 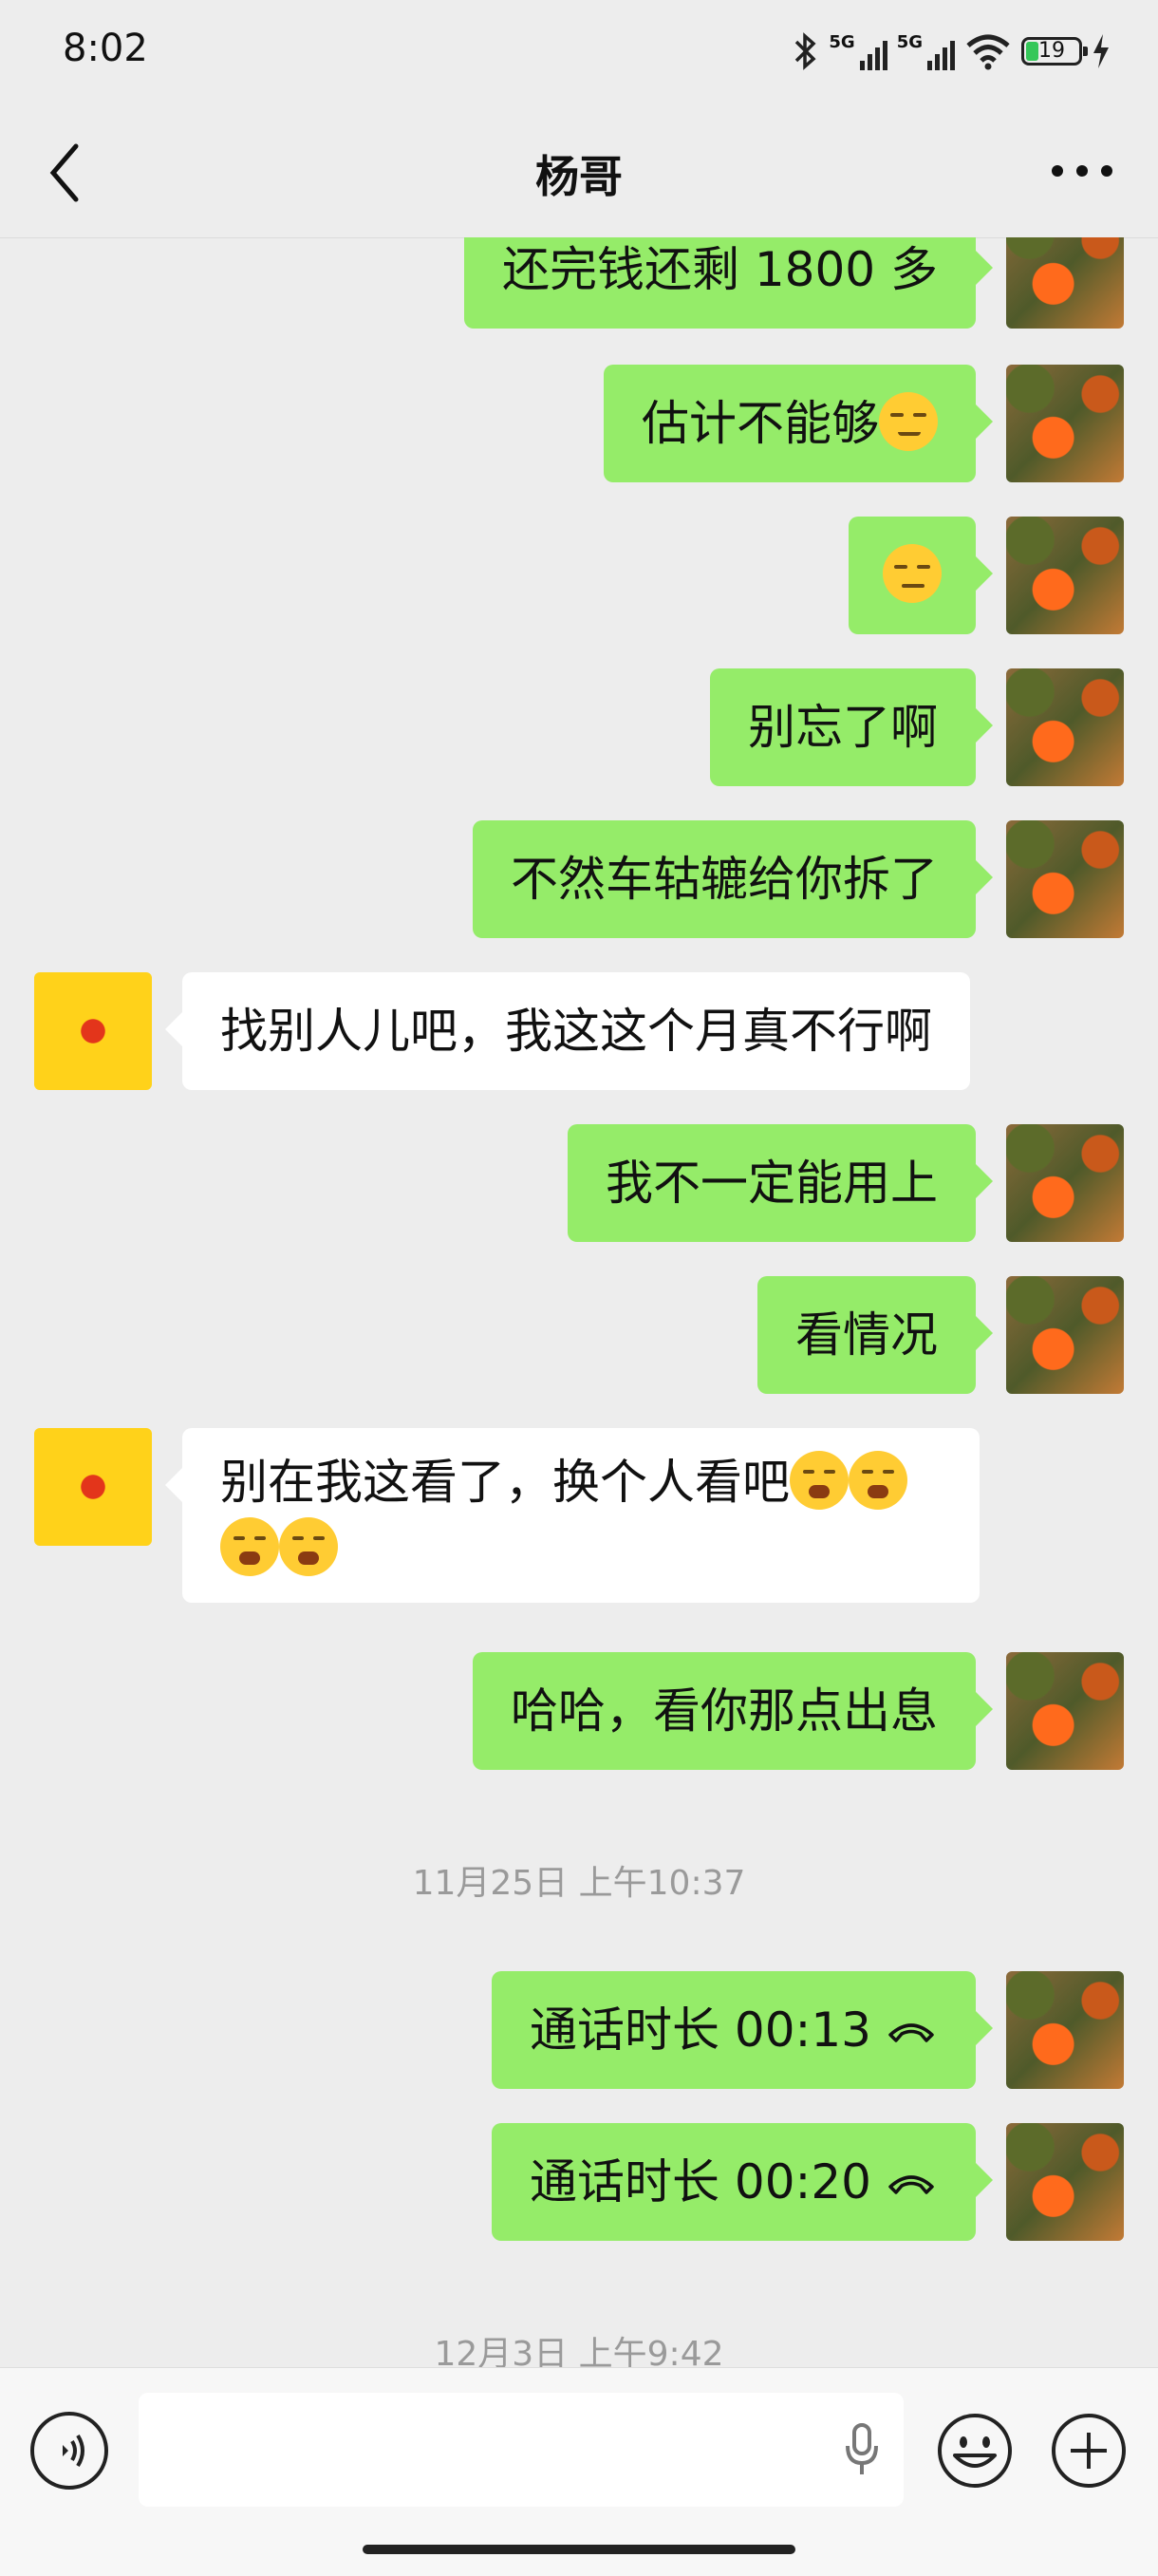 I want to click on status-time: 8:02, so click(x=105, y=48).